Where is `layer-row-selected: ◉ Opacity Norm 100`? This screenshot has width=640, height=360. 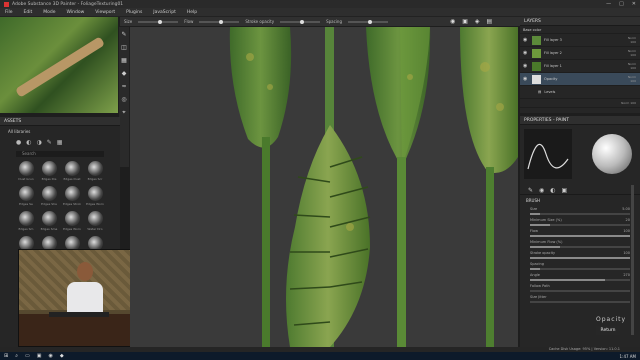
layer-row-selected: ◉ Opacity Norm 100 is located at coordinates (580, 79).